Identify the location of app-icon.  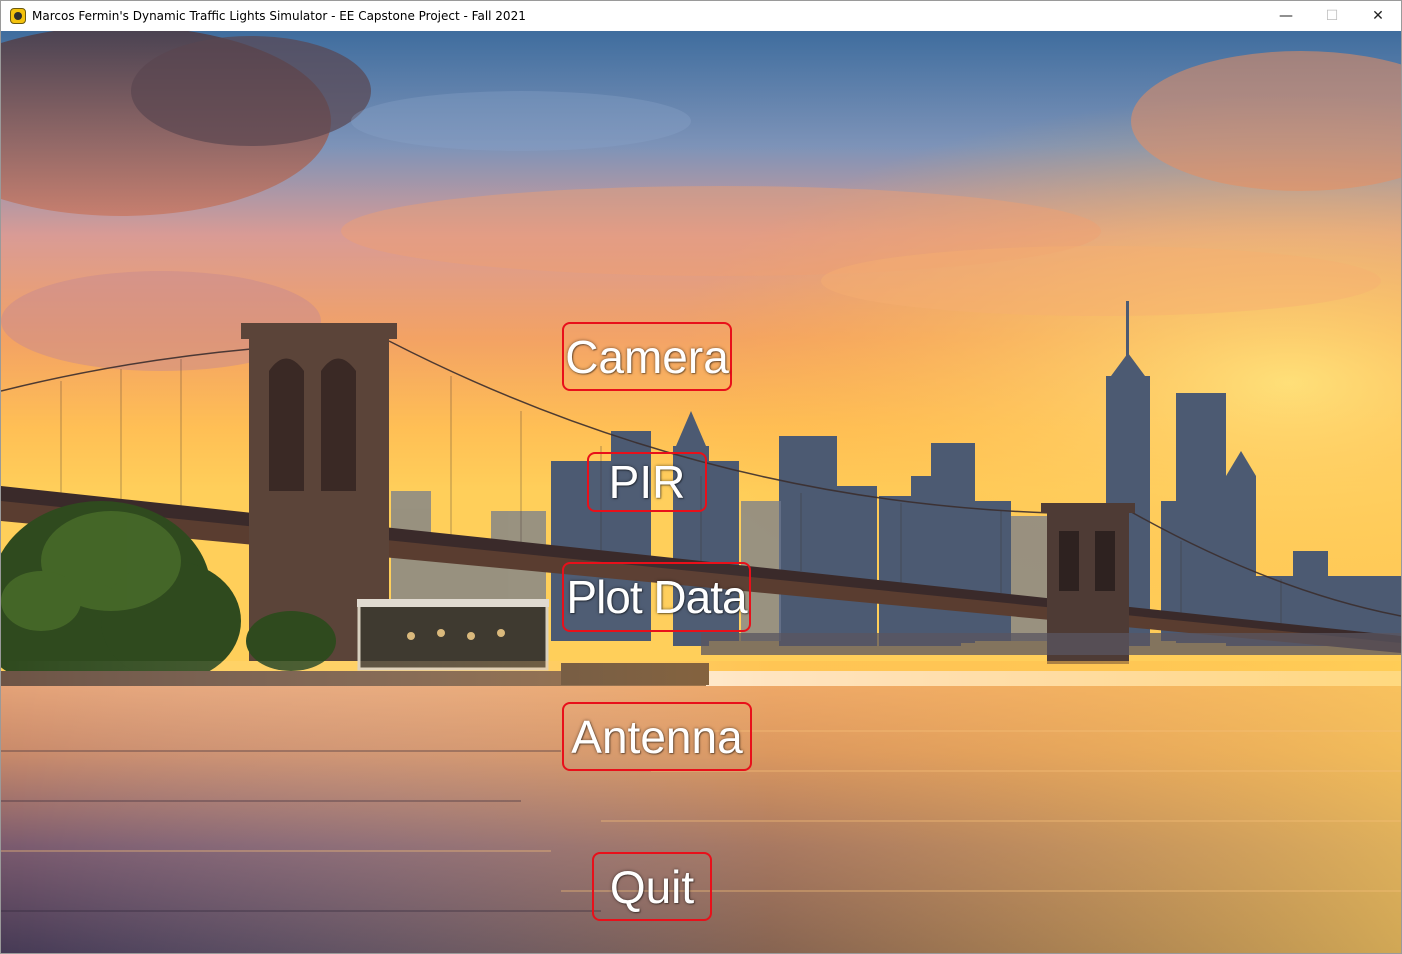
(18, 16).